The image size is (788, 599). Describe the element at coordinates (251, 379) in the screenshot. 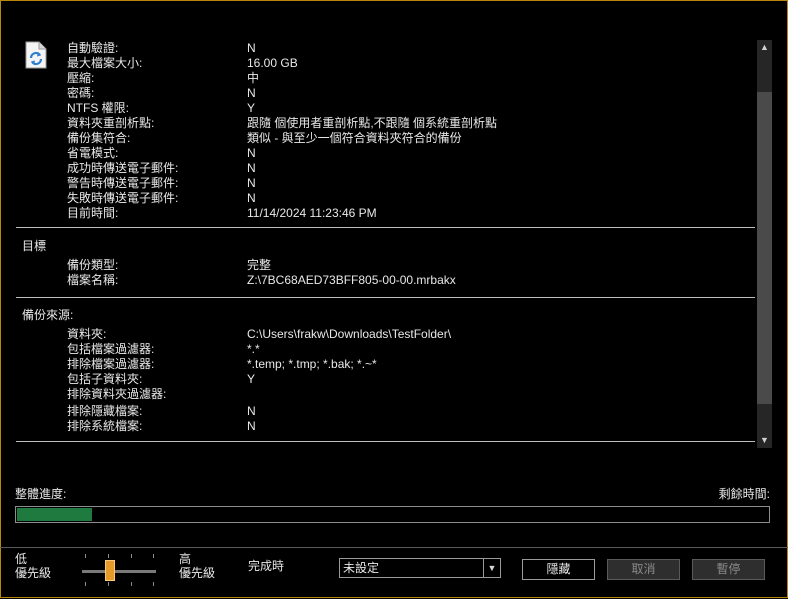

I see `source-value: Y` at that location.